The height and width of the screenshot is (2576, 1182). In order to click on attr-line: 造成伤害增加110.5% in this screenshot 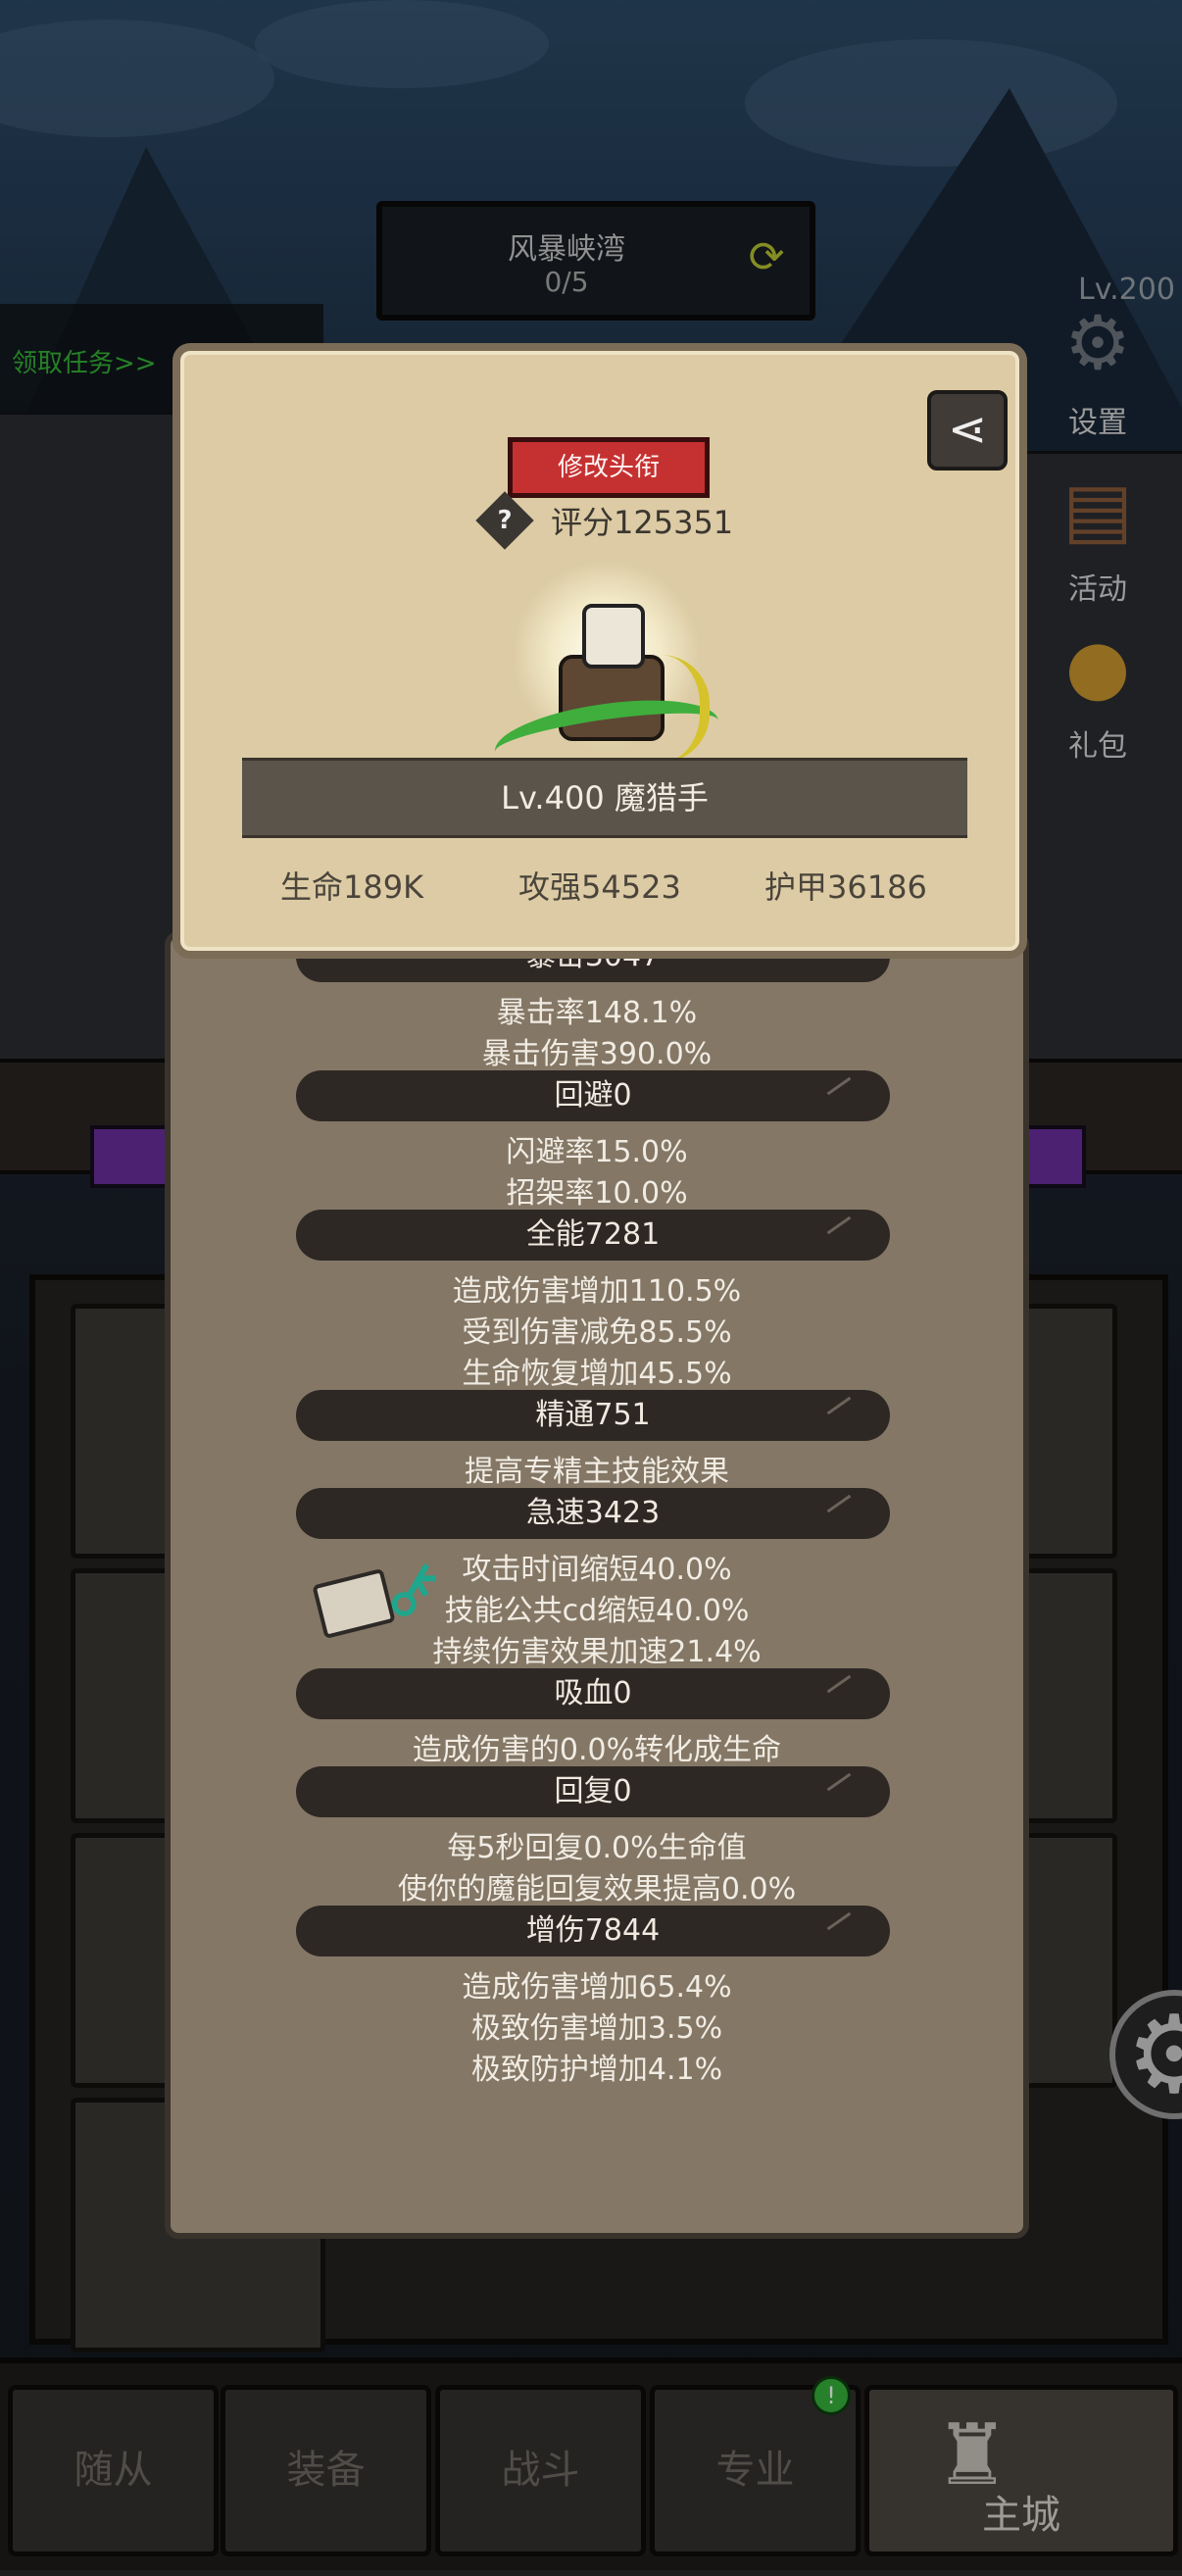, I will do `click(597, 1291)`.